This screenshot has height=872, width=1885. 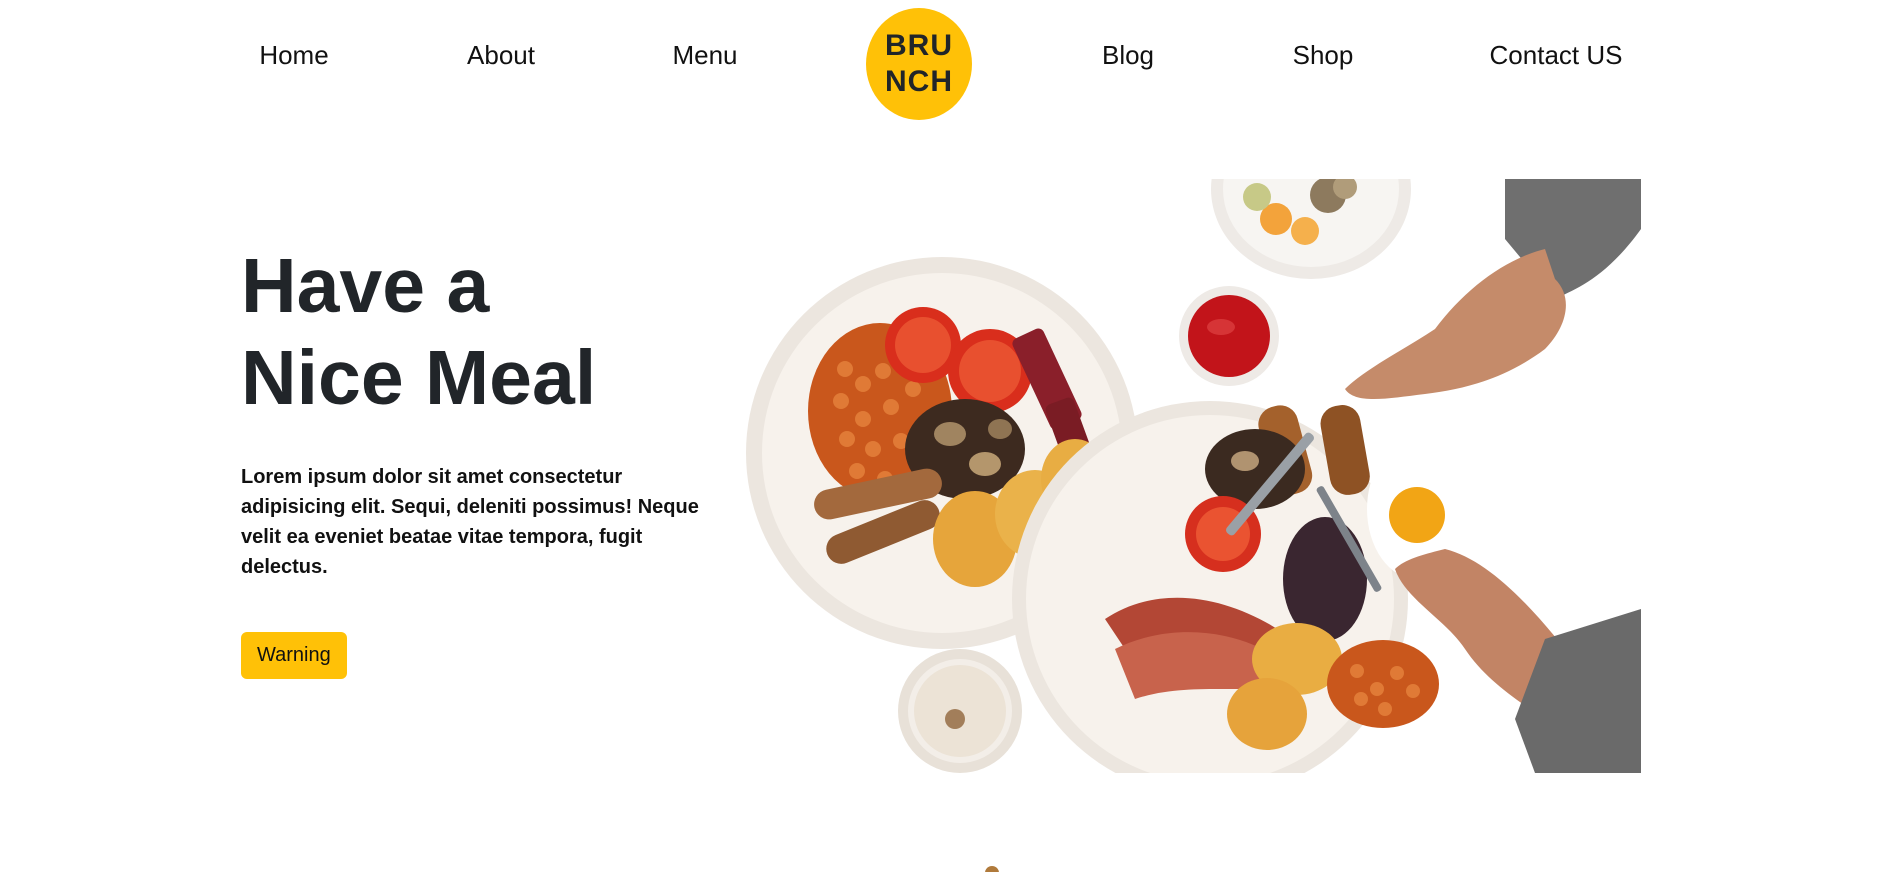 What do you see at coordinates (704, 55) in the screenshot?
I see `nav-link-menu: Menu` at bounding box center [704, 55].